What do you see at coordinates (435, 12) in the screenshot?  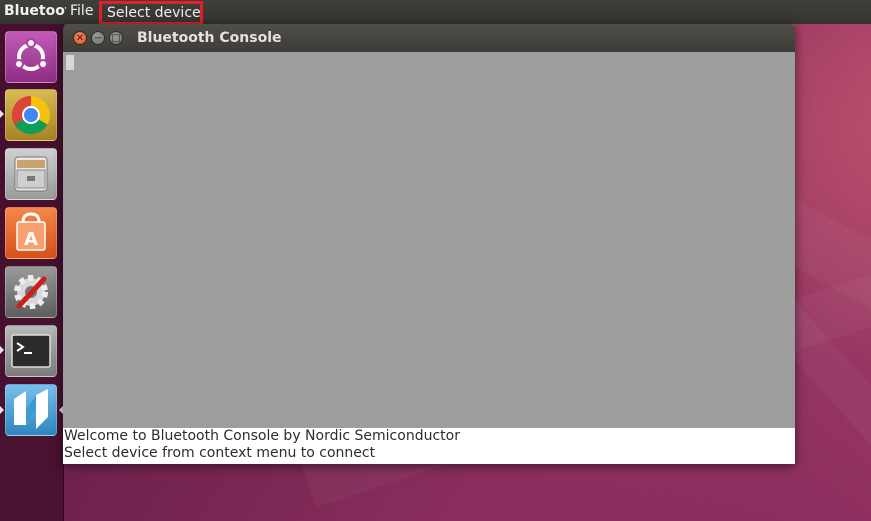 I see `top-menu-bar: Bluetooth Console File Select device` at bounding box center [435, 12].